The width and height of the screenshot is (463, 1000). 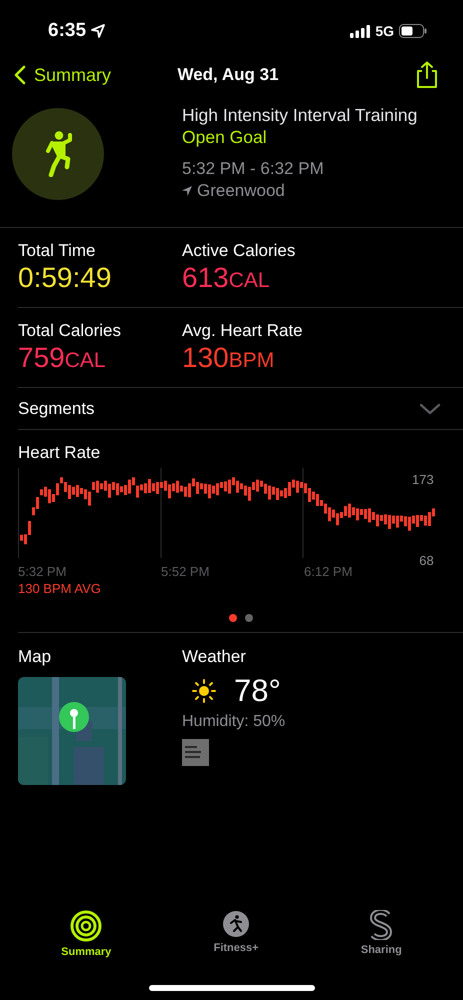 What do you see at coordinates (236, 924) in the screenshot?
I see `runner-icon` at bounding box center [236, 924].